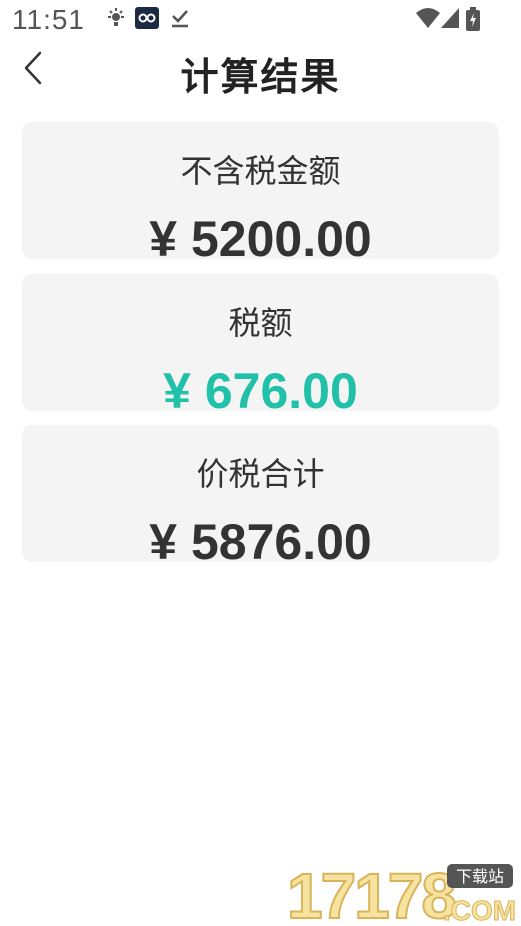 The width and height of the screenshot is (521, 926). What do you see at coordinates (480, 876) in the screenshot?
I see `watermark-badge: 下载站` at bounding box center [480, 876].